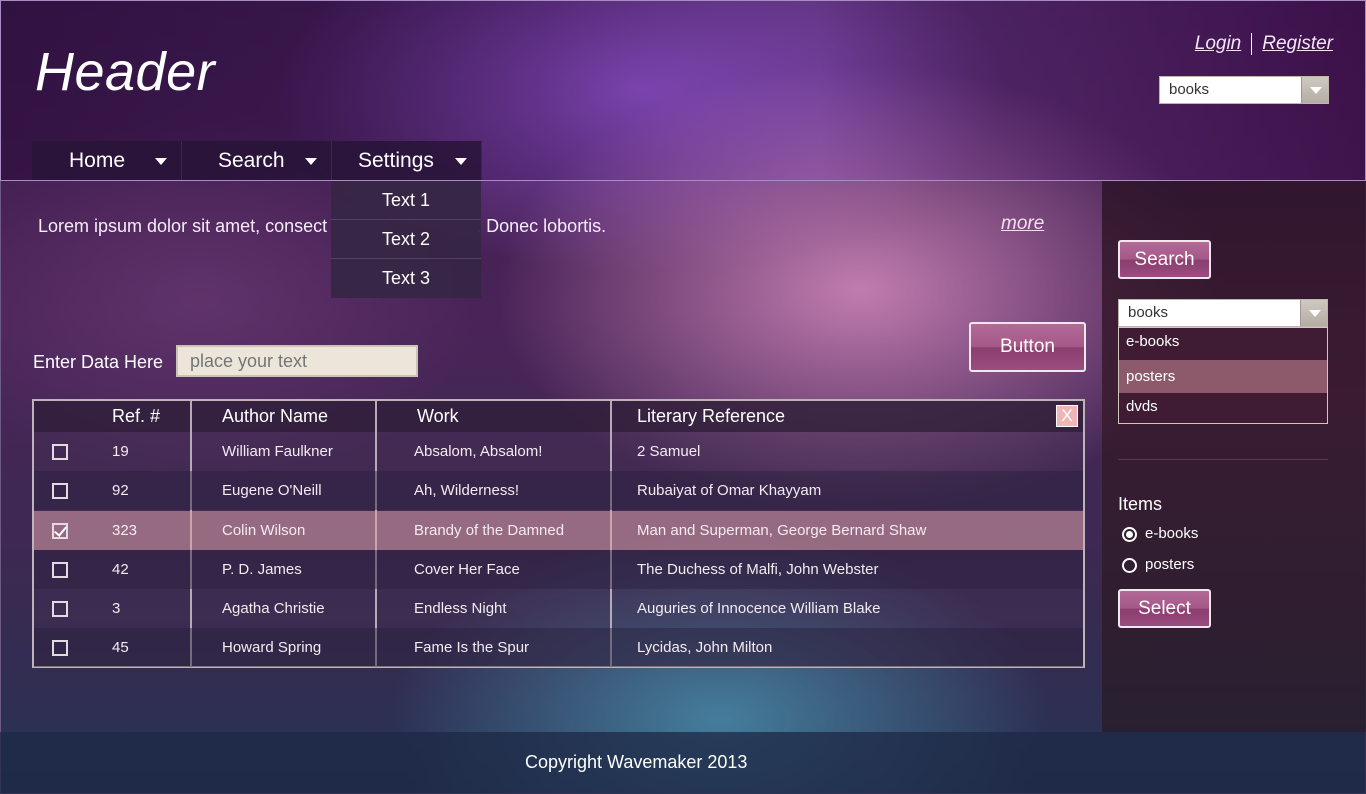  I want to click on main-button: Button, so click(1027, 347).